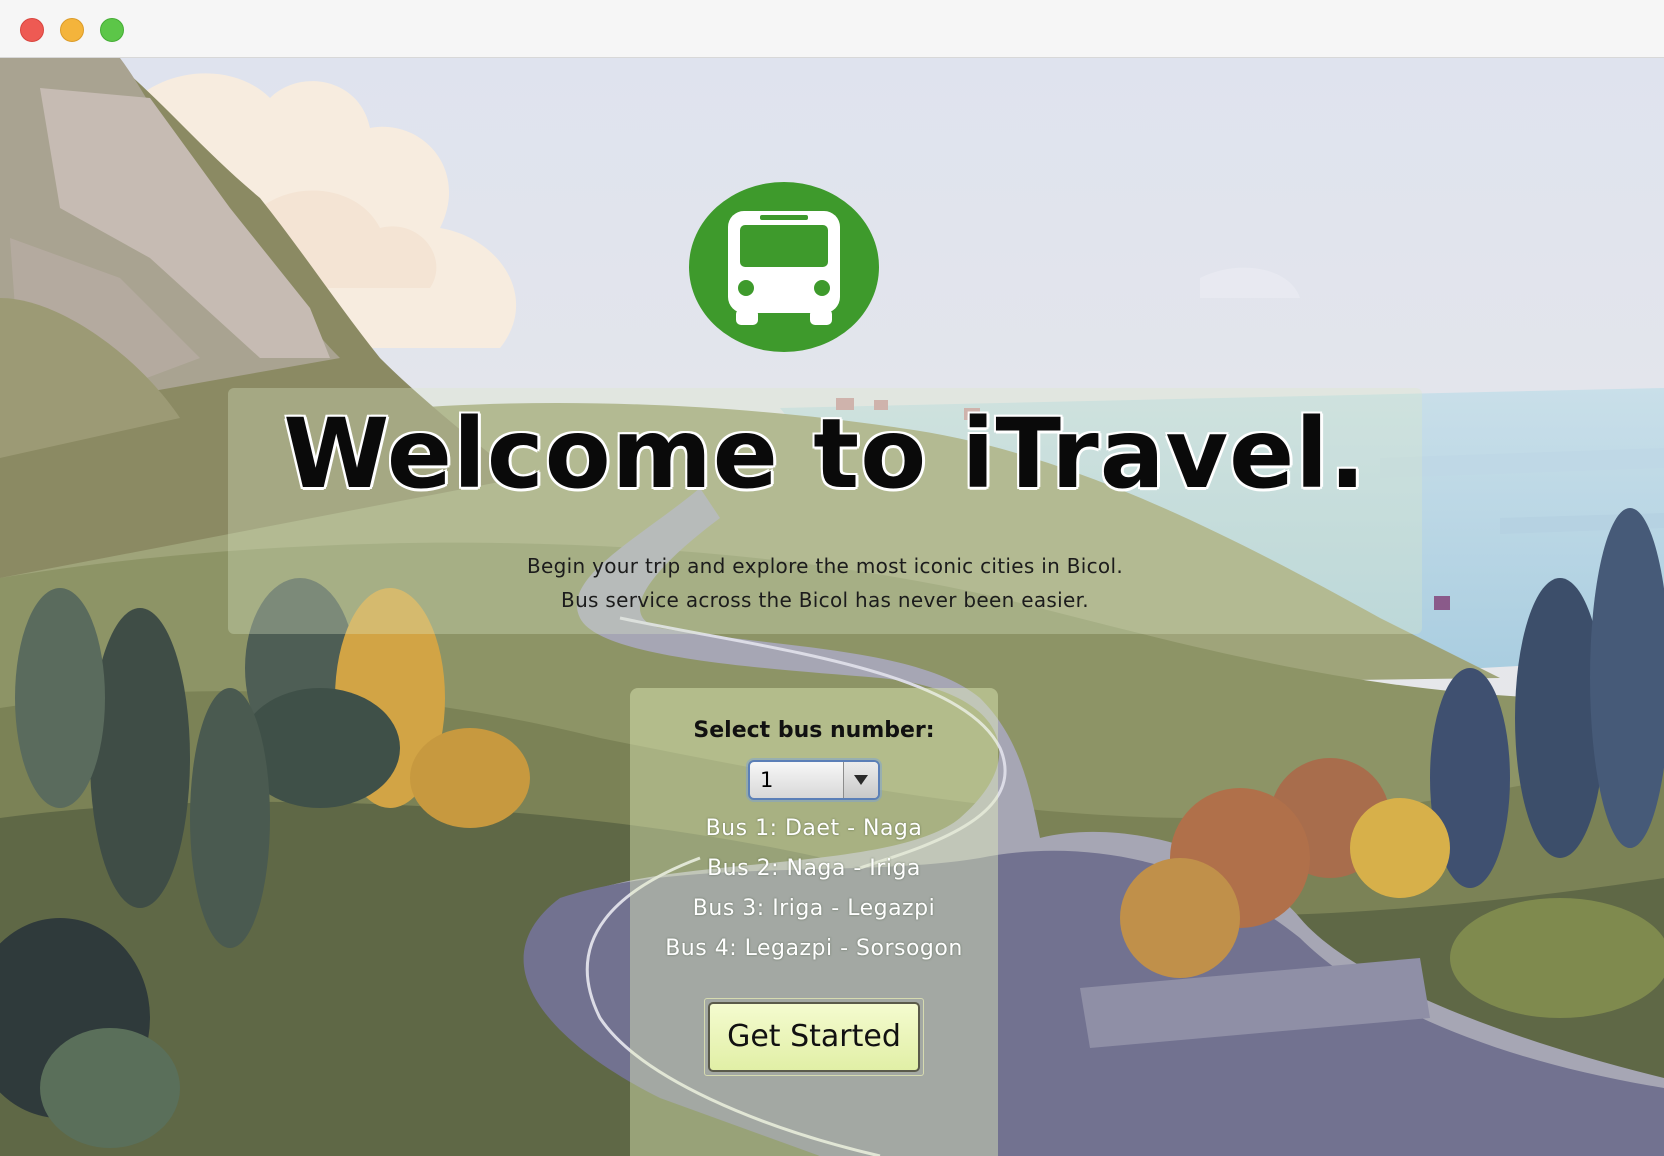 The height and width of the screenshot is (1156, 1664). Describe the element at coordinates (814, 948) in the screenshot. I see `route-info-bus-4: Bus 4: Legazpi - Sorsogon` at that location.